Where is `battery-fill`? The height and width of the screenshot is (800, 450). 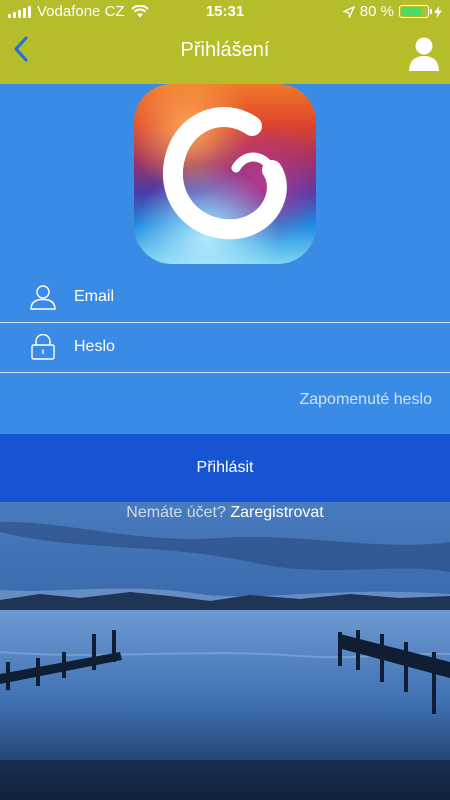
battery-fill is located at coordinates (411, 11).